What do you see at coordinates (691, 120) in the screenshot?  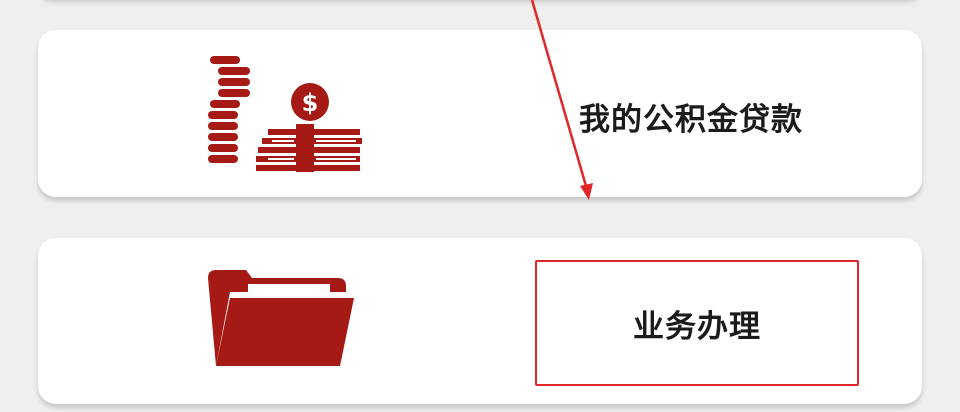 I see `loan-menu-label: 我的公积金贷款` at bounding box center [691, 120].